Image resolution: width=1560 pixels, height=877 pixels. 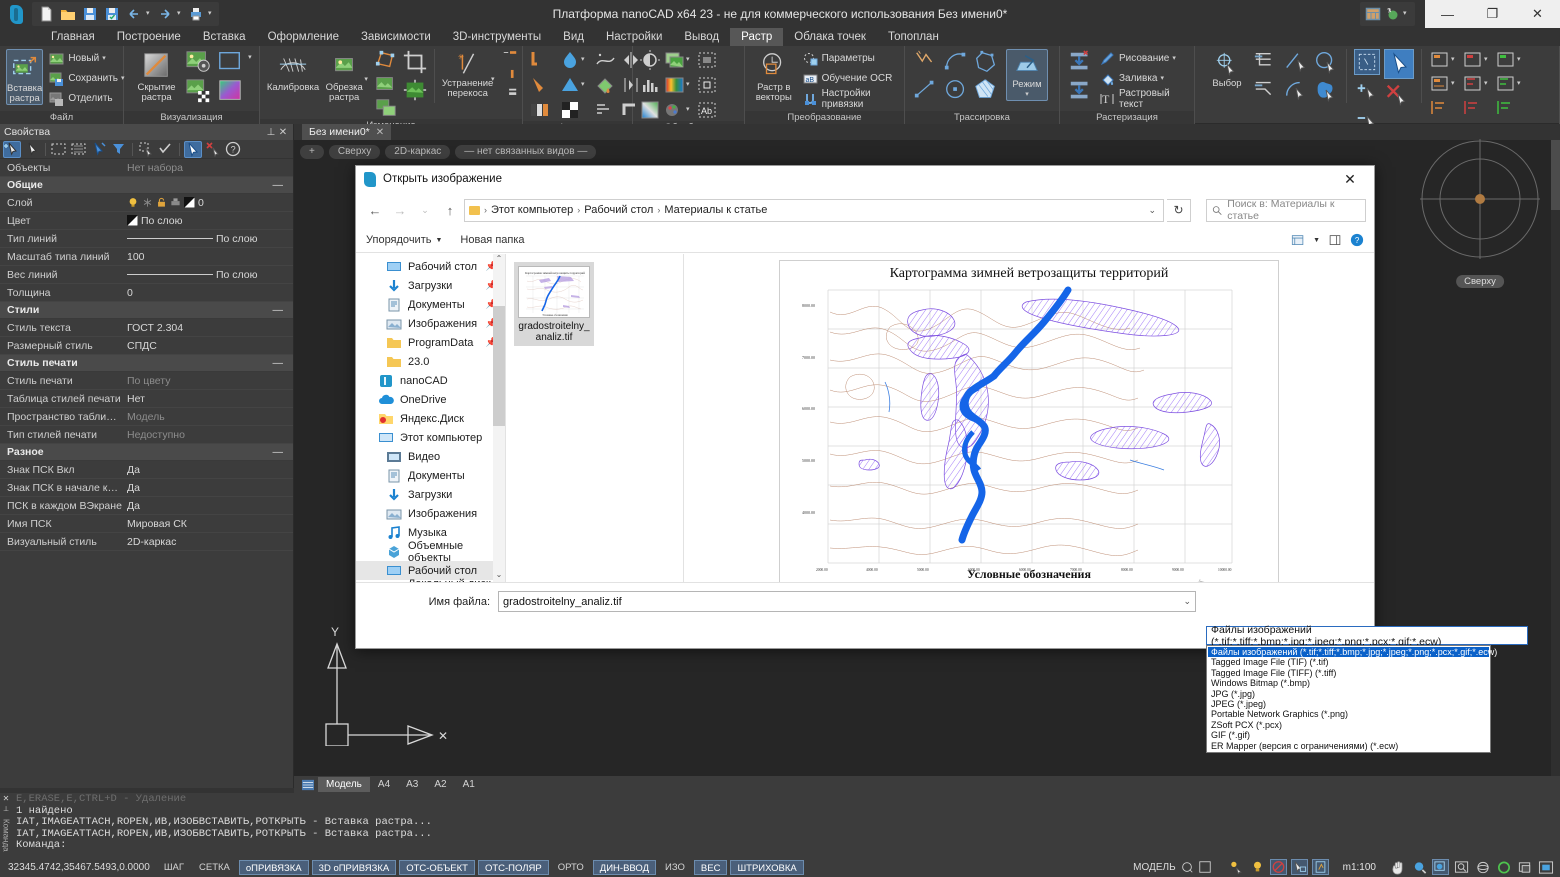 I want to click on redo-caret-icon: ▾, so click(x=180, y=14).